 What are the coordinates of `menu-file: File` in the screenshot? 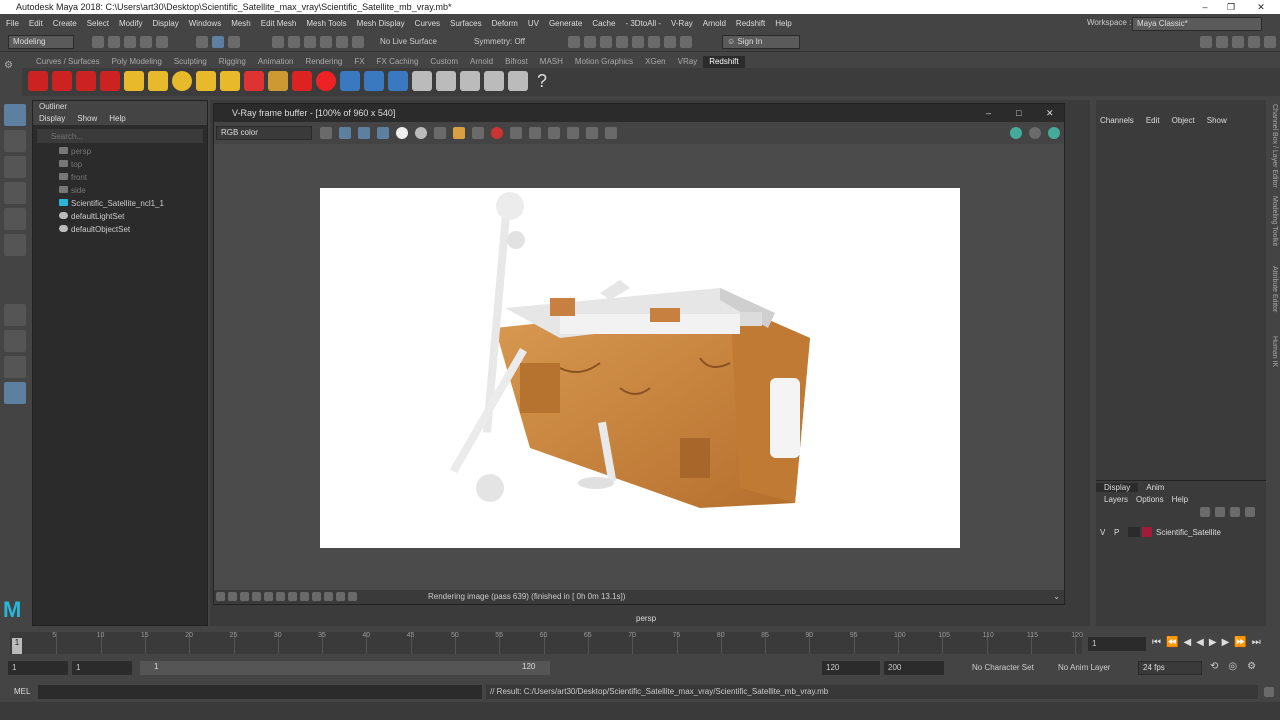 It's located at (12, 23).